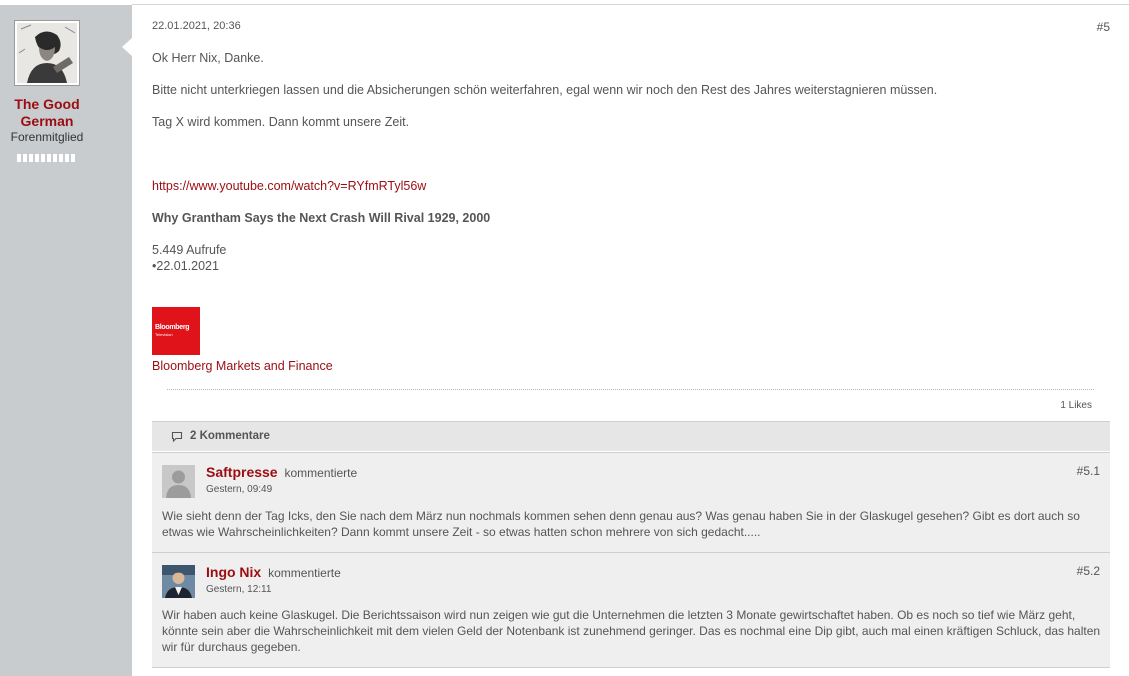 This screenshot has width=1129, height=676. I want to click on logo-wordmark: Bloomberg, so click(172, 327).